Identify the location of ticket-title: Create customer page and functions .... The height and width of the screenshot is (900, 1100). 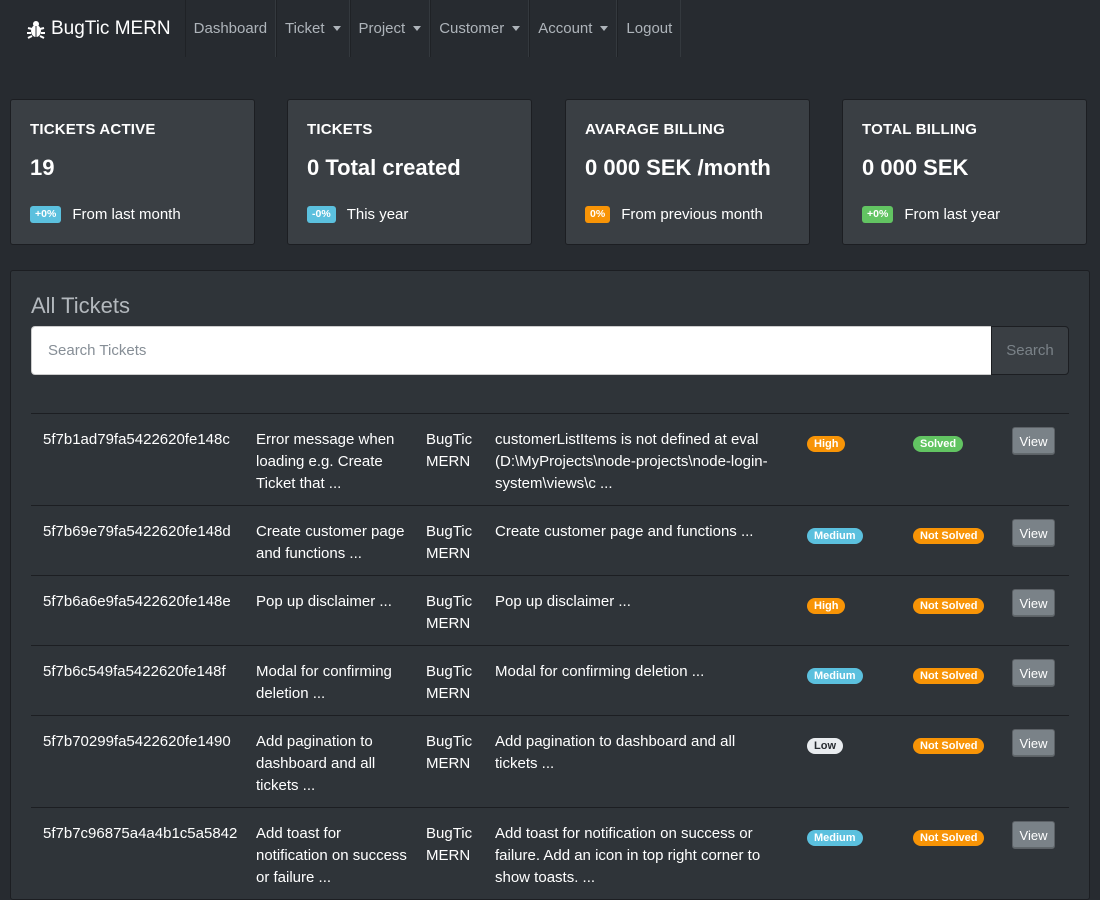
(330, 542).